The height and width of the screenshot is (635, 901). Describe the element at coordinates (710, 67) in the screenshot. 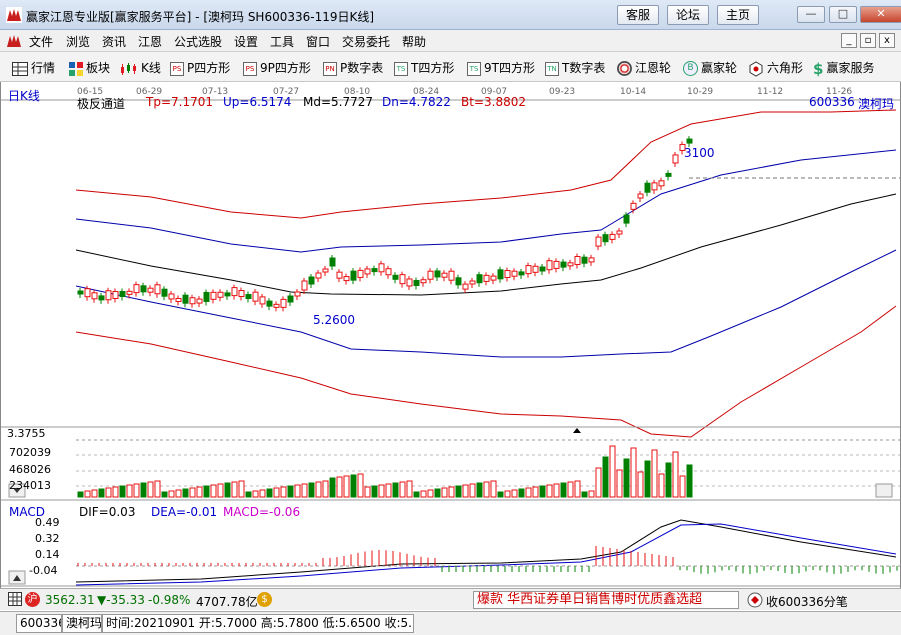

I see `toolbar-winner-wheel-button: B 赢家轮` at that location.